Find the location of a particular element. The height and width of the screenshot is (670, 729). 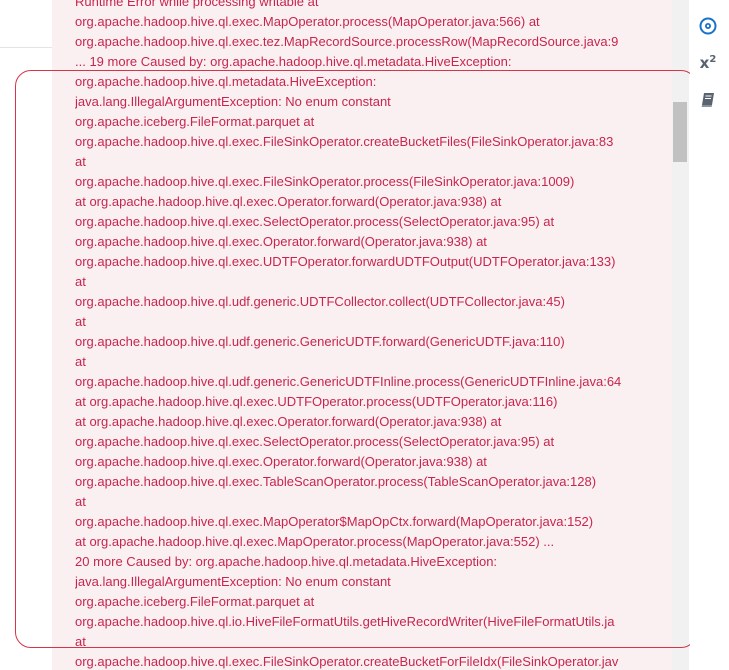

book-icon-graphic is located at coordinates (707, 100).